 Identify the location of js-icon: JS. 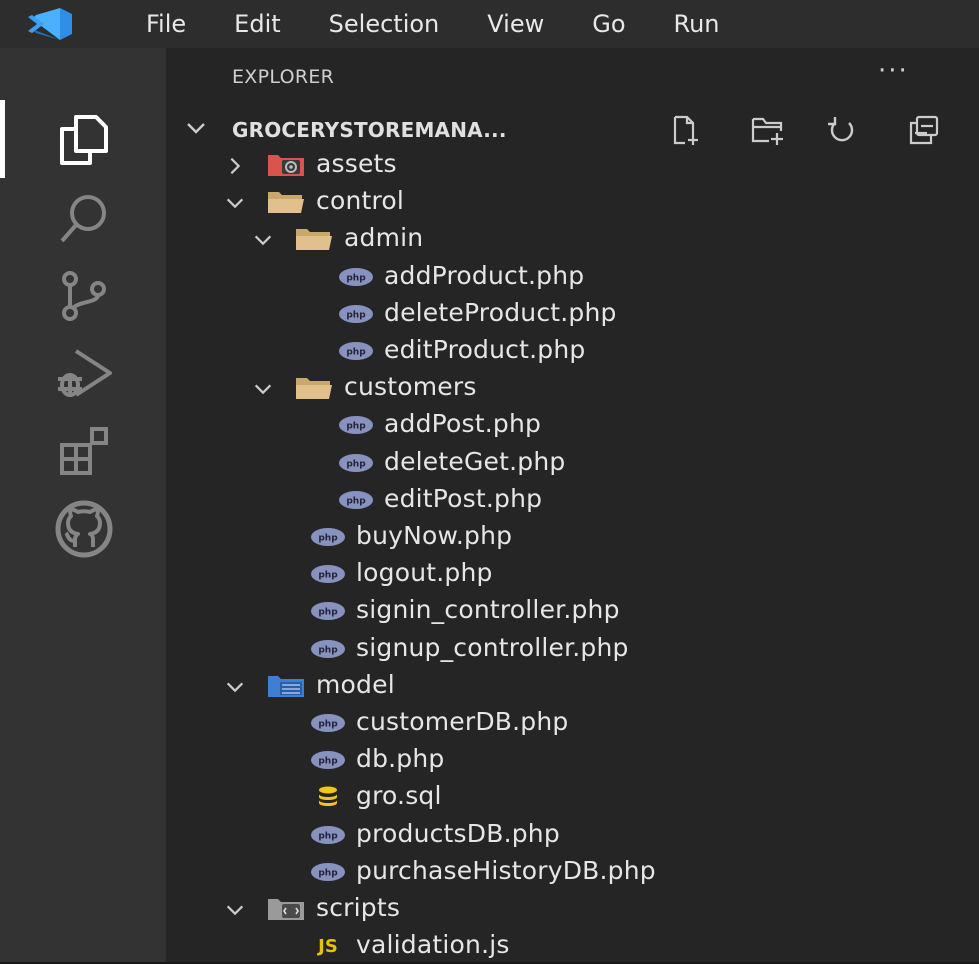
(328, 946).